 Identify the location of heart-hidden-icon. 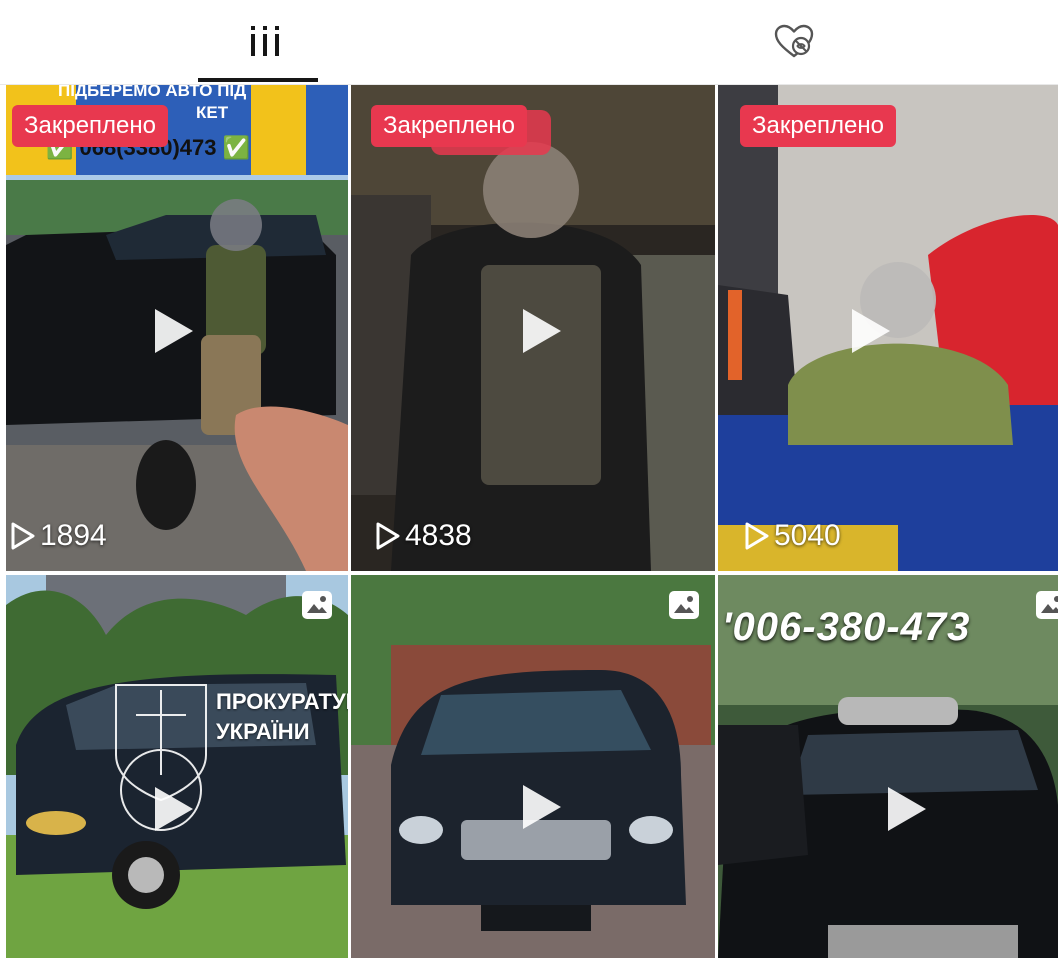
(793, 41).